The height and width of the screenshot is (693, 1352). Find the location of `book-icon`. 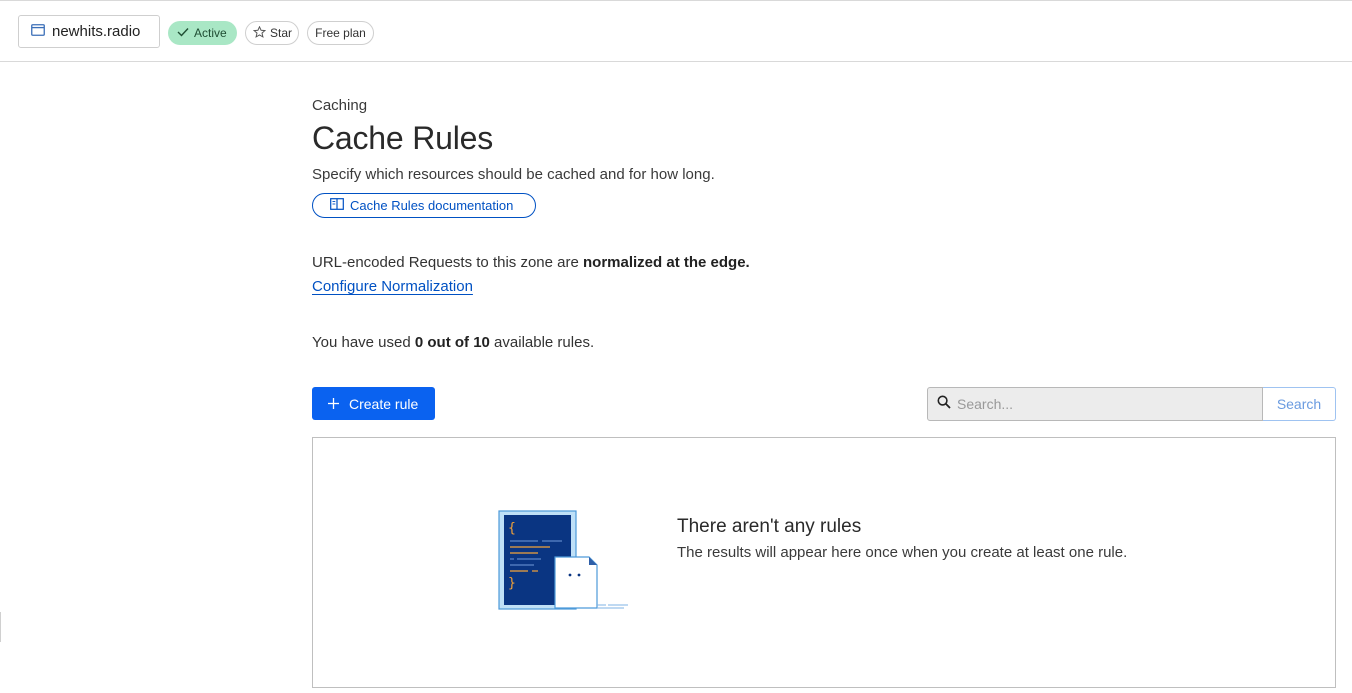

book-icon is located at coordinates (337, 205).